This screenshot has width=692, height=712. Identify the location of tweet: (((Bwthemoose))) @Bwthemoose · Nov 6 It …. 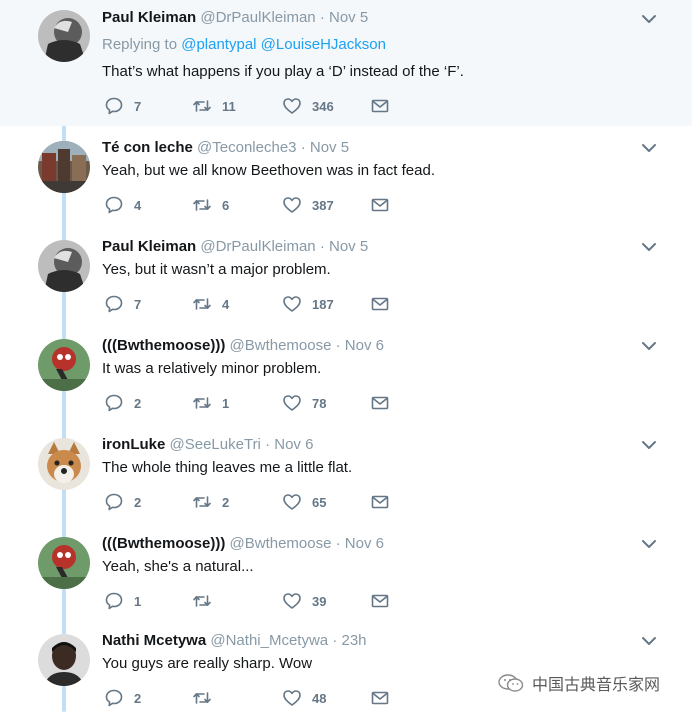
(346, 374).